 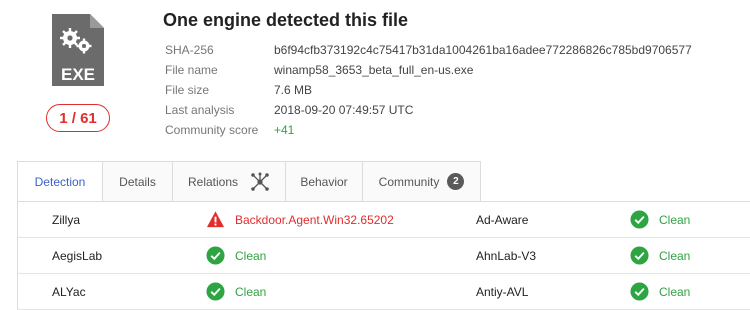 I want to click on file-name-value: winamp58_3653_beta_full_en-us.exe, so click(x=374, y=70).